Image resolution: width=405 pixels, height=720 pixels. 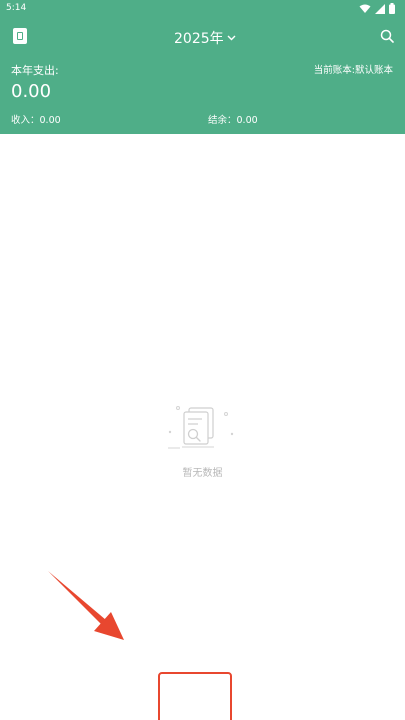 I want to click on current-book-label: 当前账本:默认账本, so click(x=353, y=69).